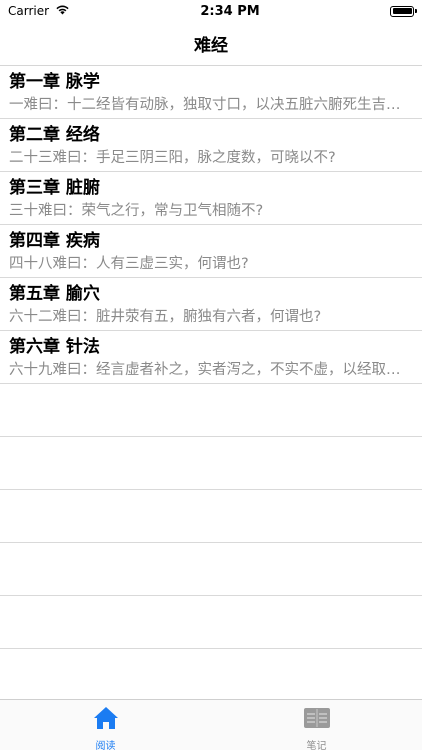 The image size is (422, 752). Describe the element at coordinates (172, 158) in the screenshot. I see `chapter-subtitle: 二十三难曰：手足三阴三阳，脉之度数，可晓以不?` at that location.